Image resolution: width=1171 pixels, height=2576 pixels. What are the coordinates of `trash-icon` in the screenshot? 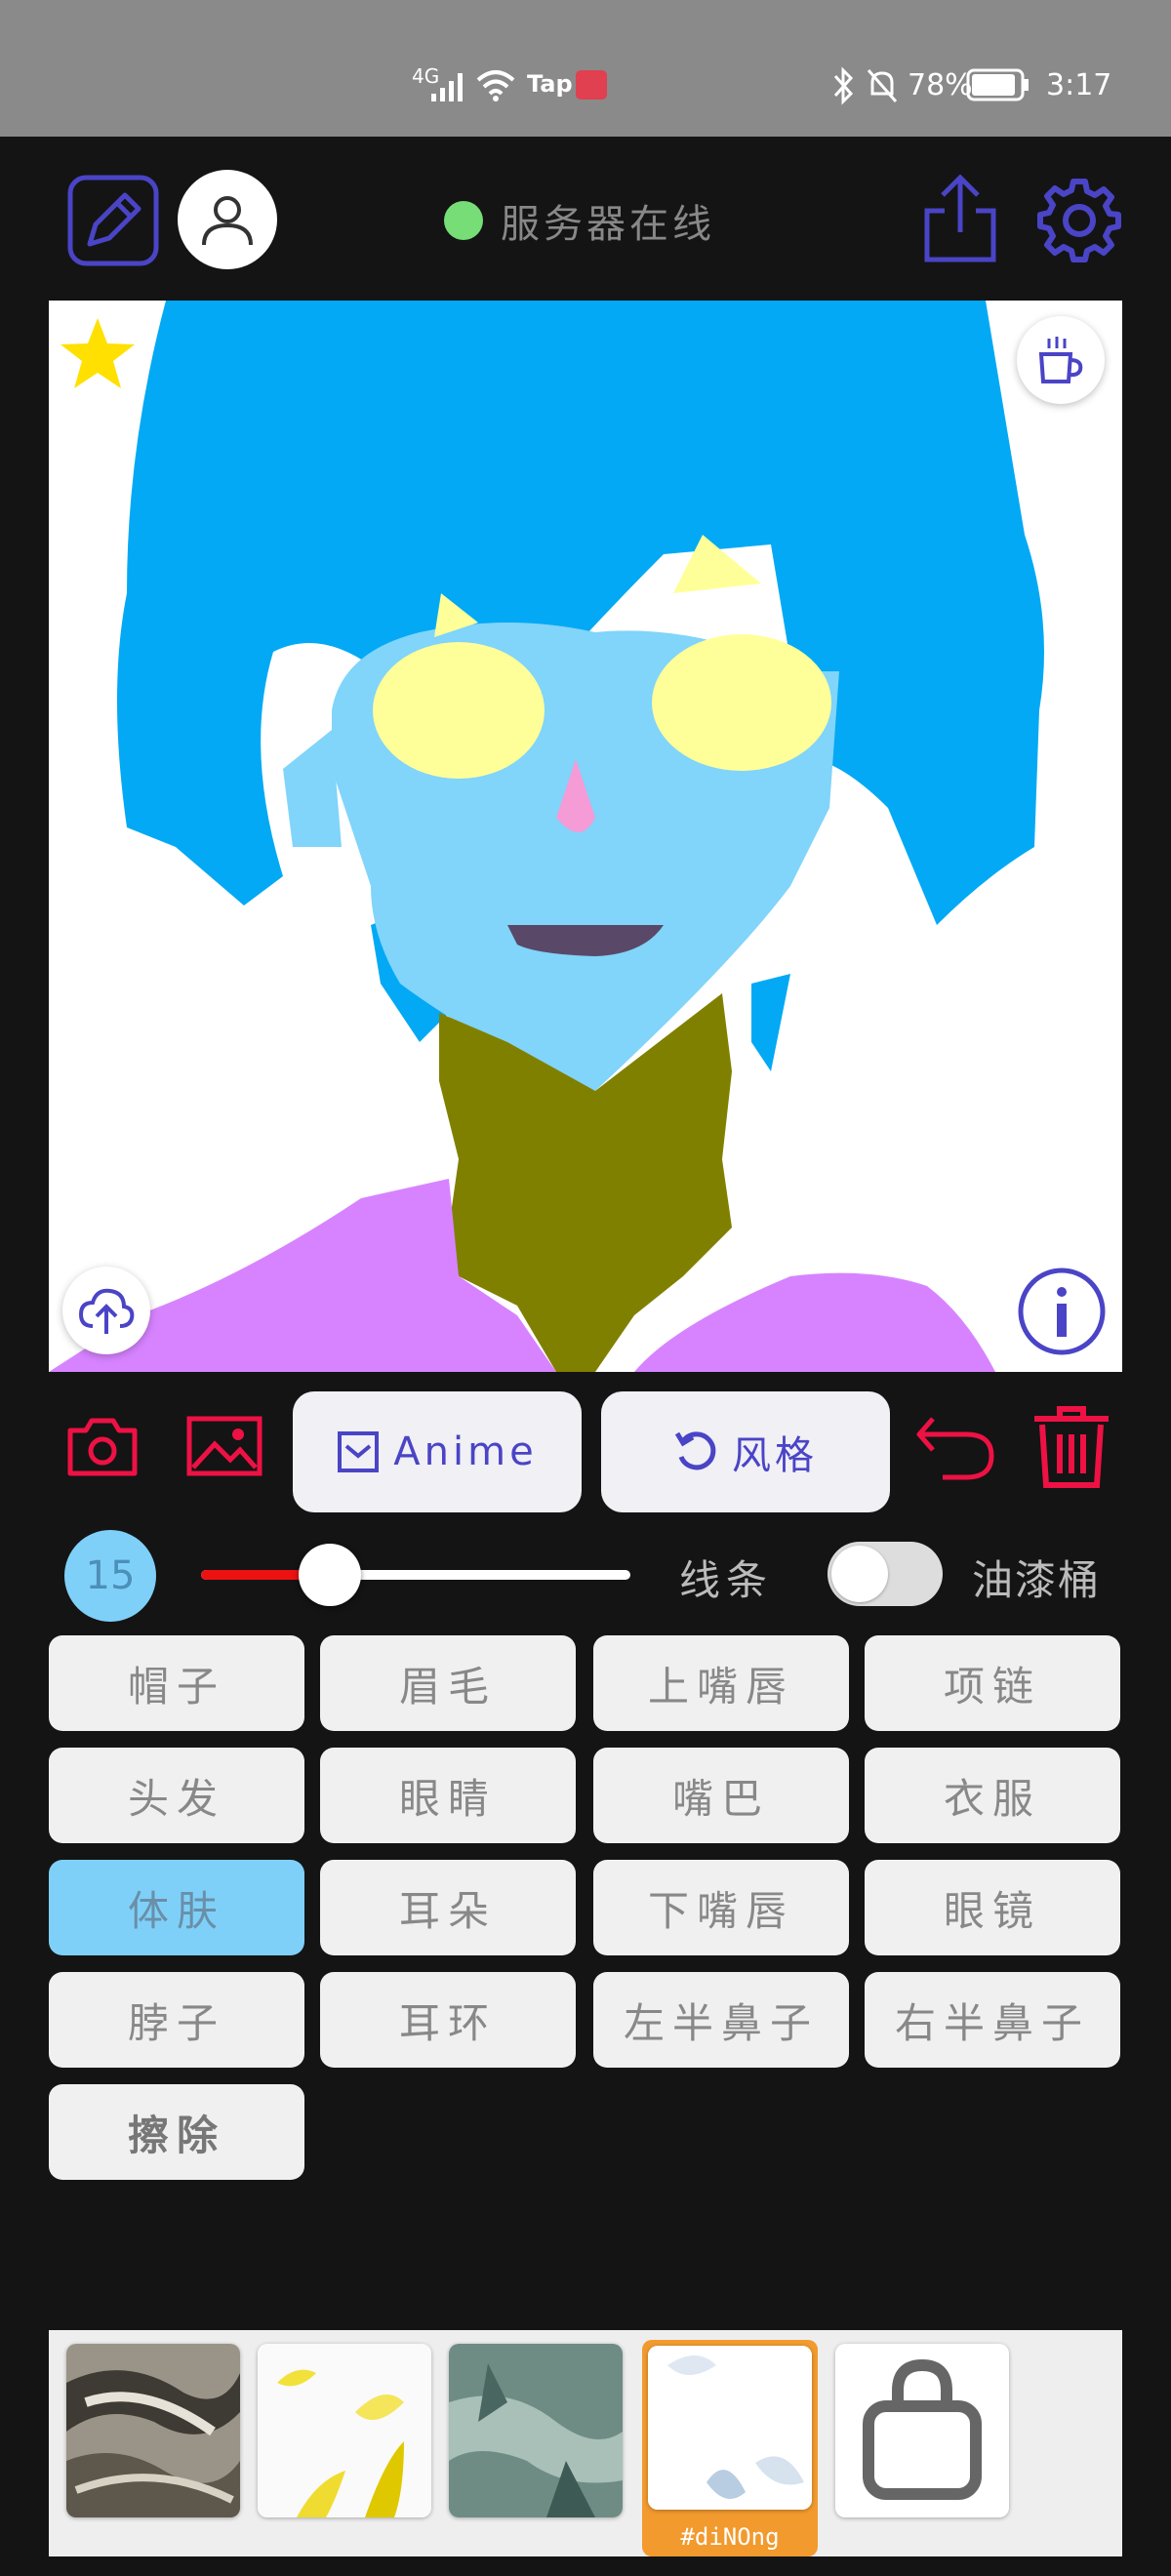 It's located at (1071, 1447).